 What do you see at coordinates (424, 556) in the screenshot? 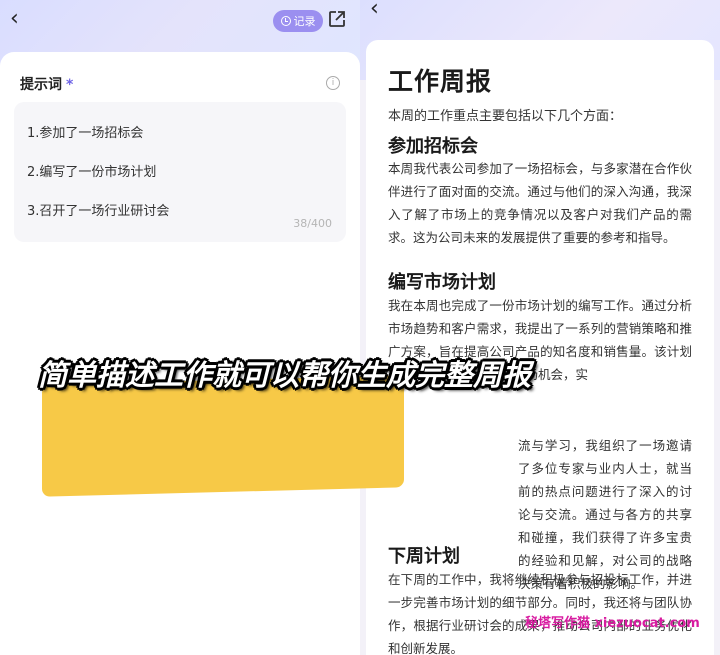
I see `section-heading: 下周计划` at bounding box center [424, 556].